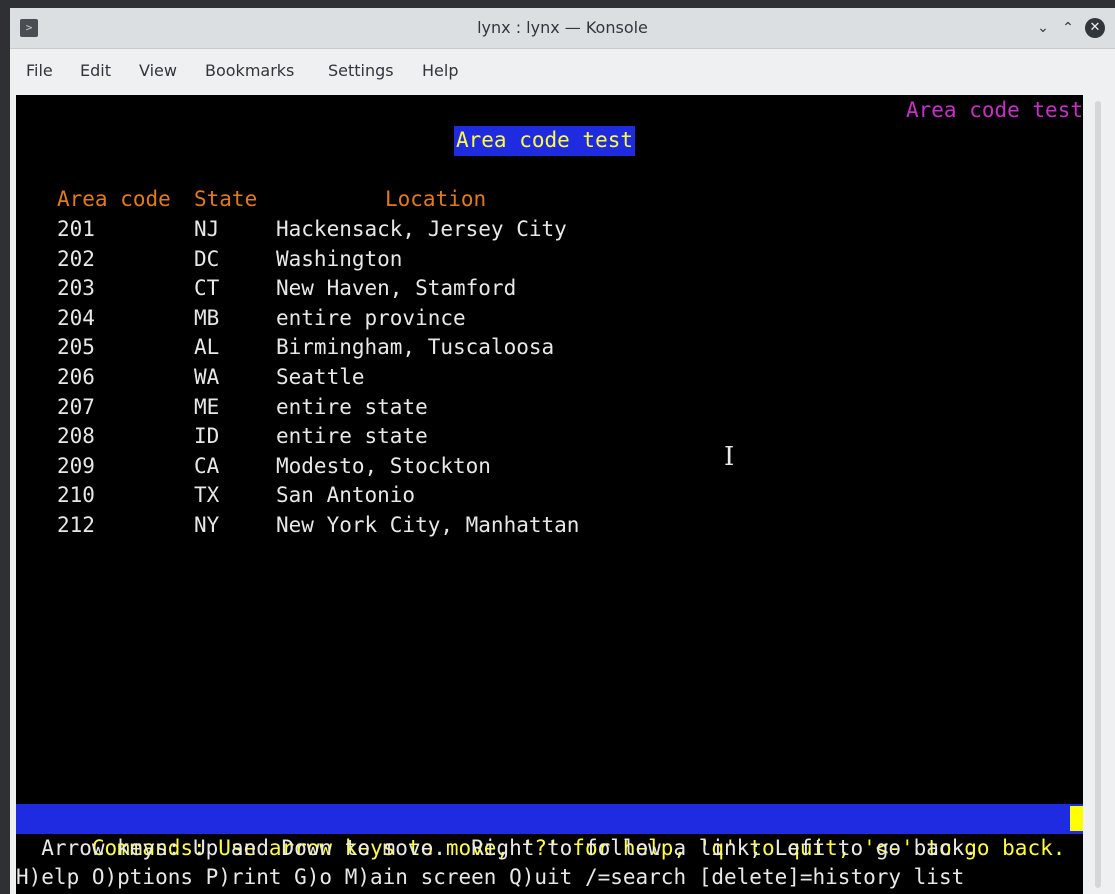  I want to click on table-row: 201 NJ Hackensack, Jersey City, so click(549, 230).